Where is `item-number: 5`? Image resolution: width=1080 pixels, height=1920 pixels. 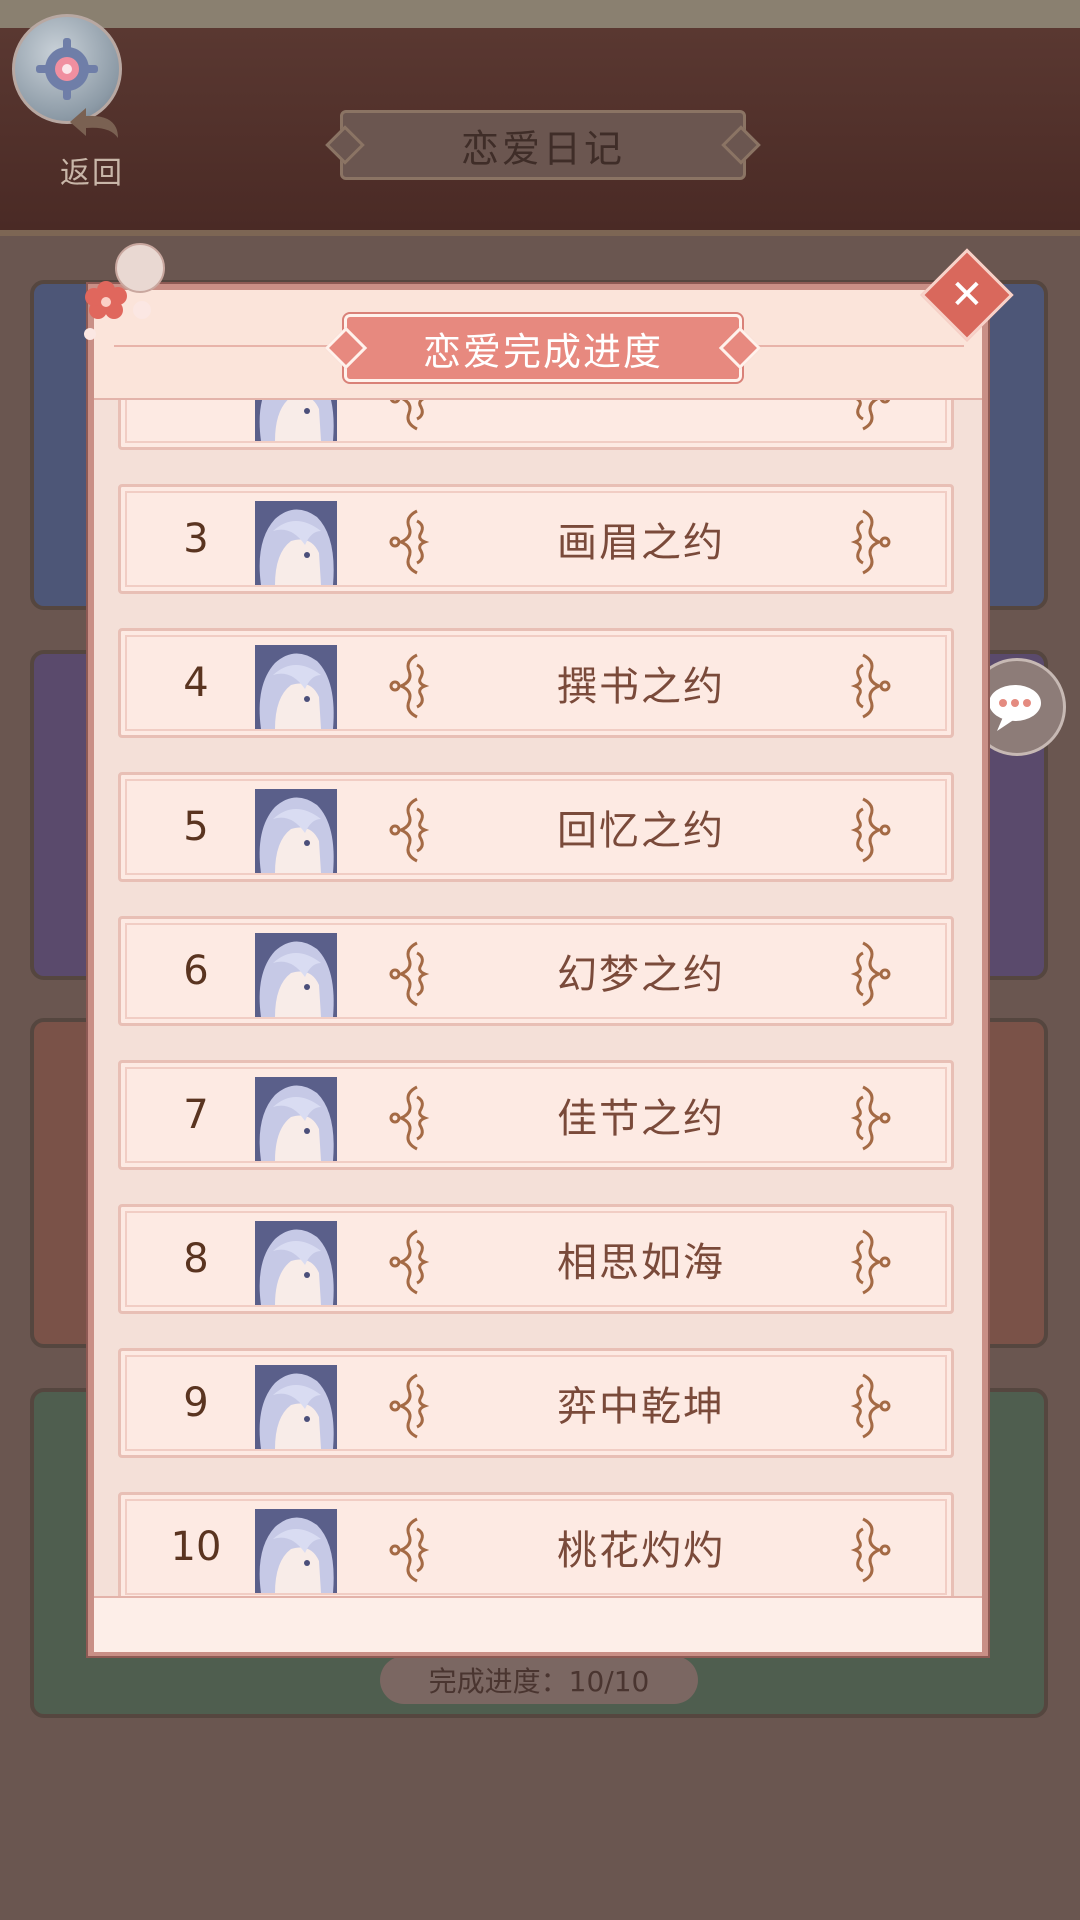
item-number: 5 is located at coordinates (196, 827).